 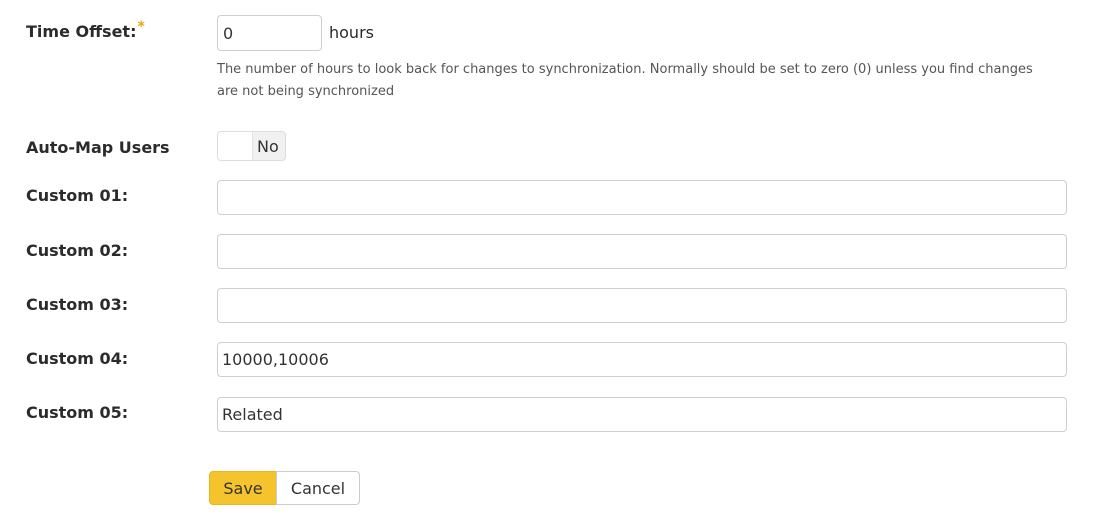 I want to click on custom-02-input, so click(x=642, y=251).